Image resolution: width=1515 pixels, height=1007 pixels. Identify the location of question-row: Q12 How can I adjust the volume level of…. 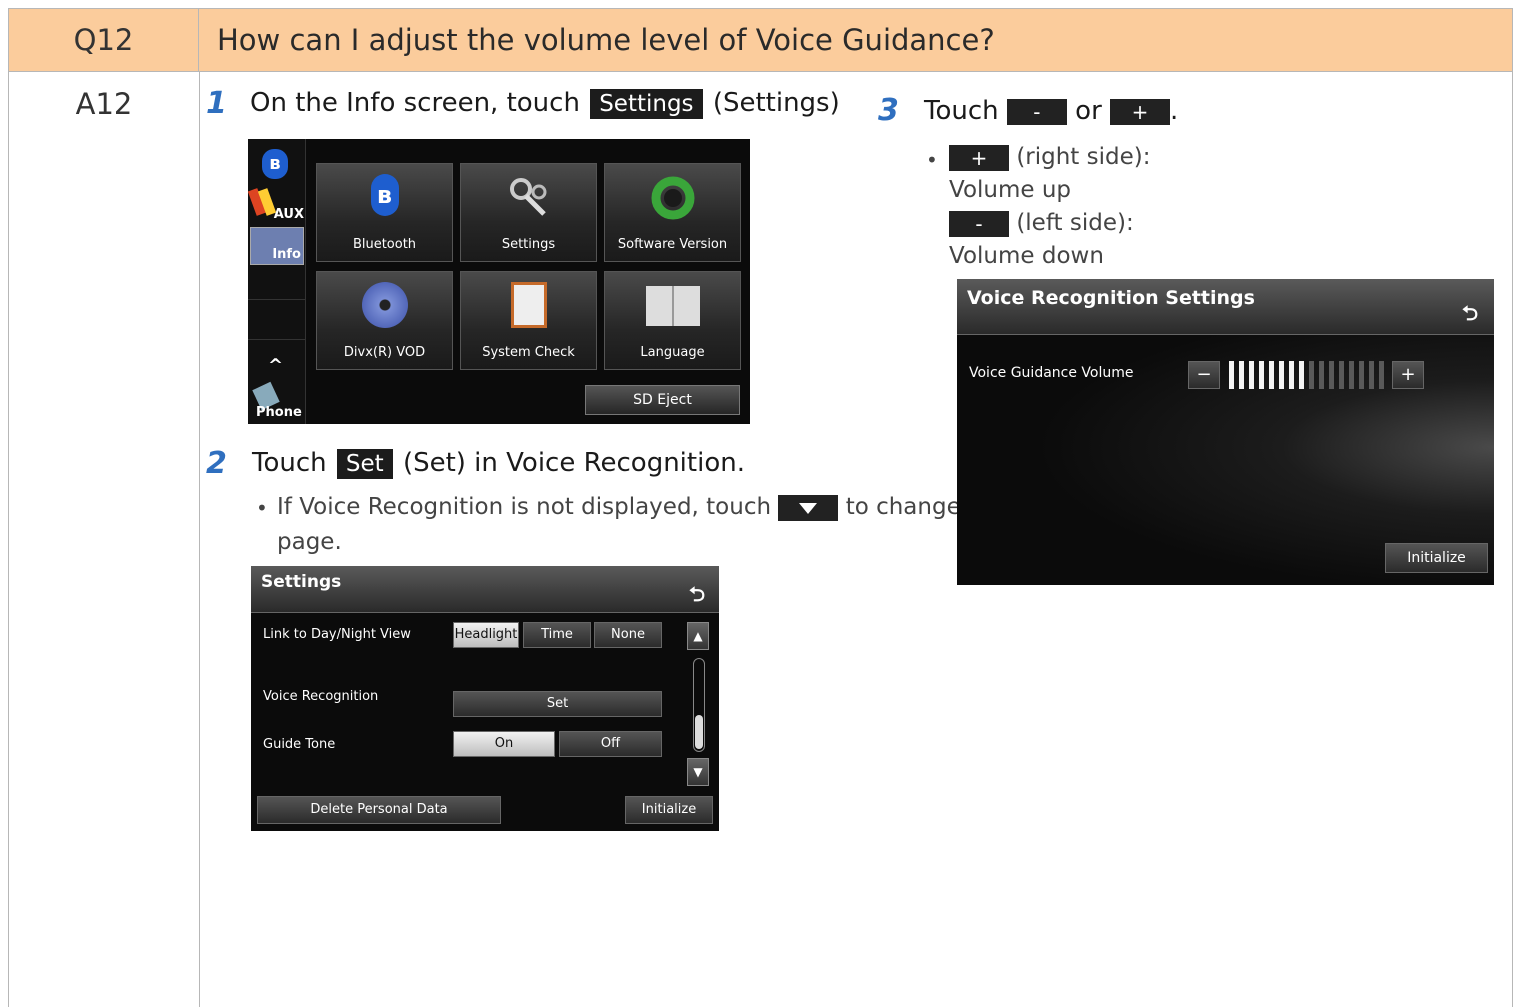
(760, 40).